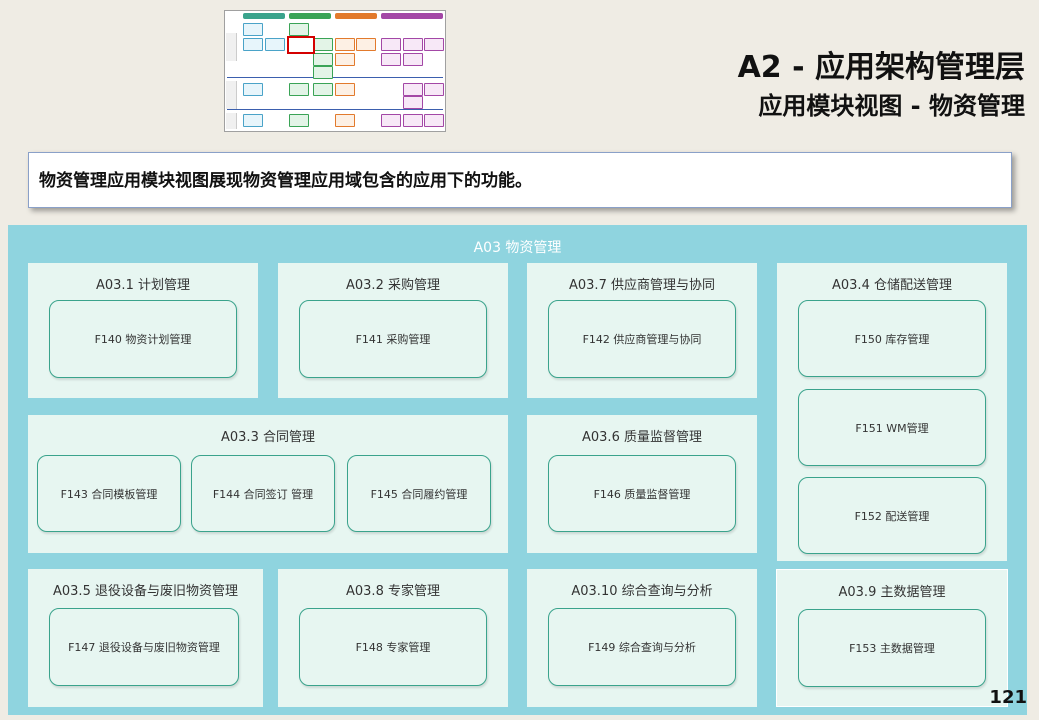 Image resolution: width=1039 pixels, height=720 pixels. I want to click on group-title: A03.2 采购管理, so click(393, 285).